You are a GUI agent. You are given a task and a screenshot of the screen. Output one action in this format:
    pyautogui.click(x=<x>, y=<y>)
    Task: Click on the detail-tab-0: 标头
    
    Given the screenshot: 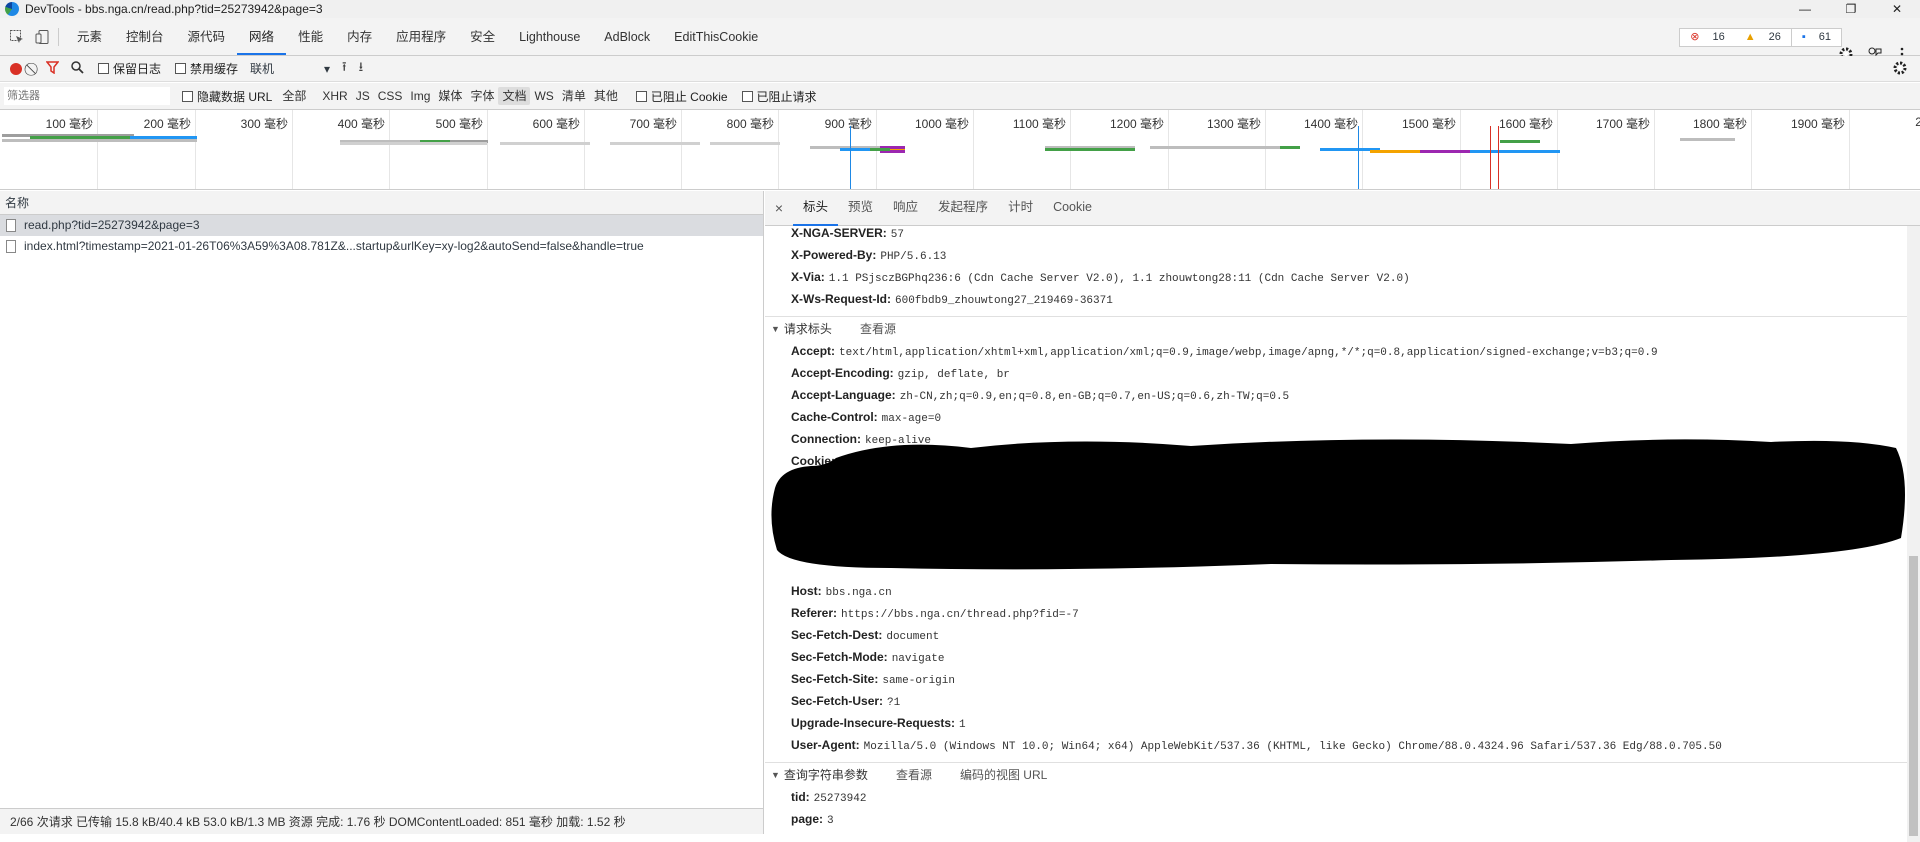 What is the action you would take?
    pyautogui.click(x=816, y=208)
    